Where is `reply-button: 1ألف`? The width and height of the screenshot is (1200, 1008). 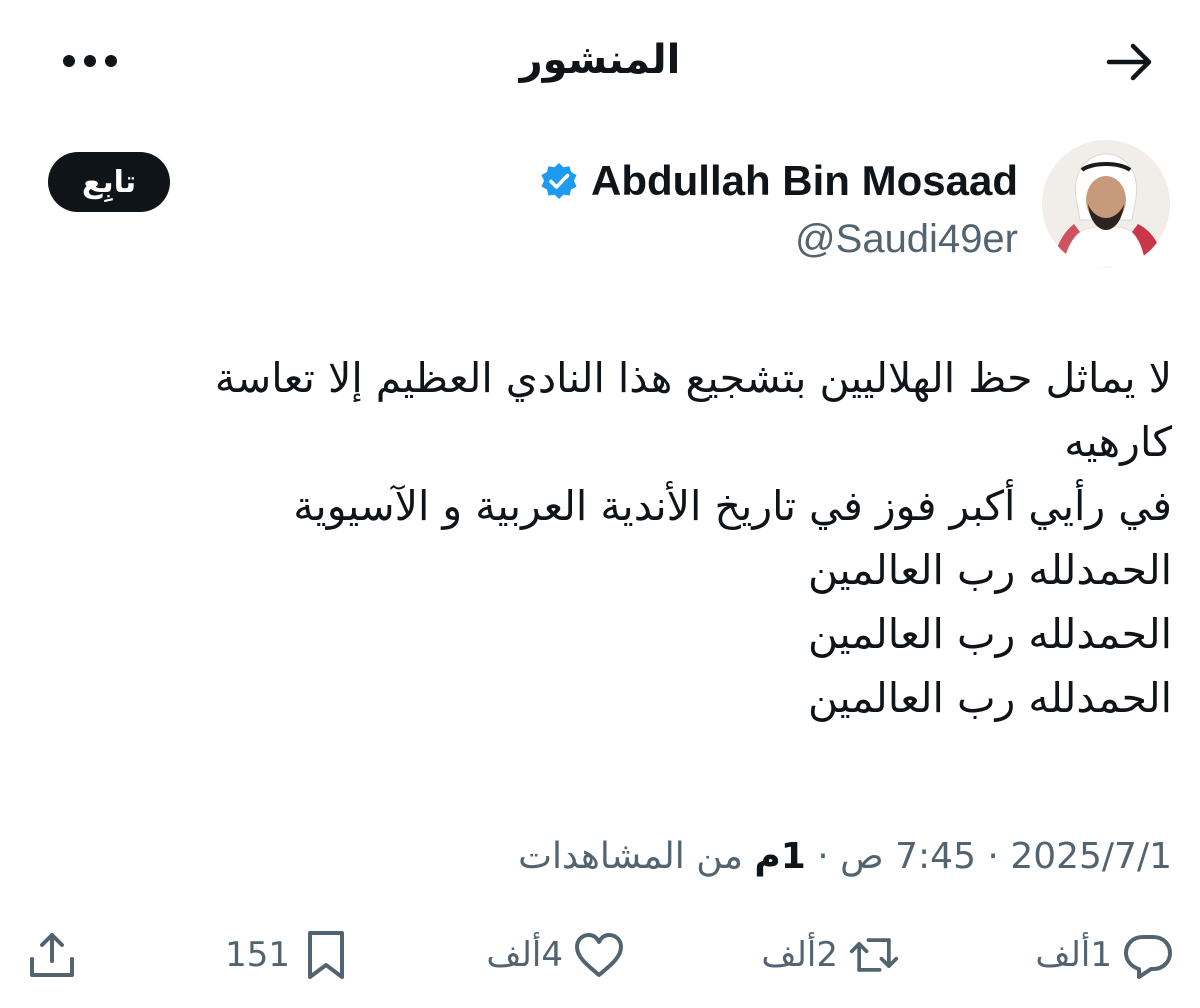
reply-button: 1ألف is located at coordinates (1104, 955).